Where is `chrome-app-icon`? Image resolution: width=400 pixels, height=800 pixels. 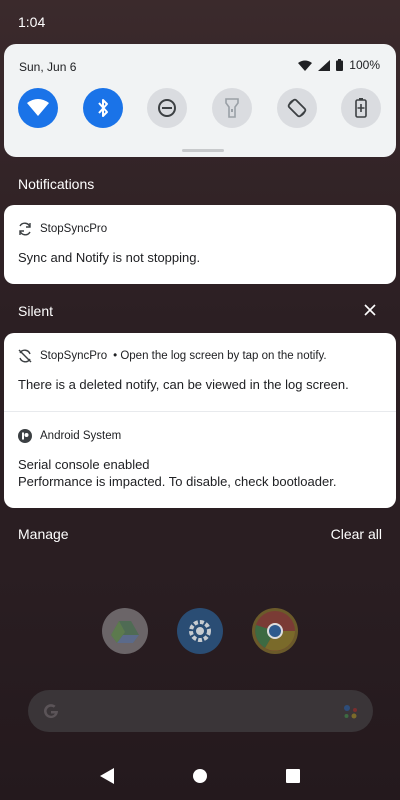
chrome-app-icon is located at coordinates (275, 631).